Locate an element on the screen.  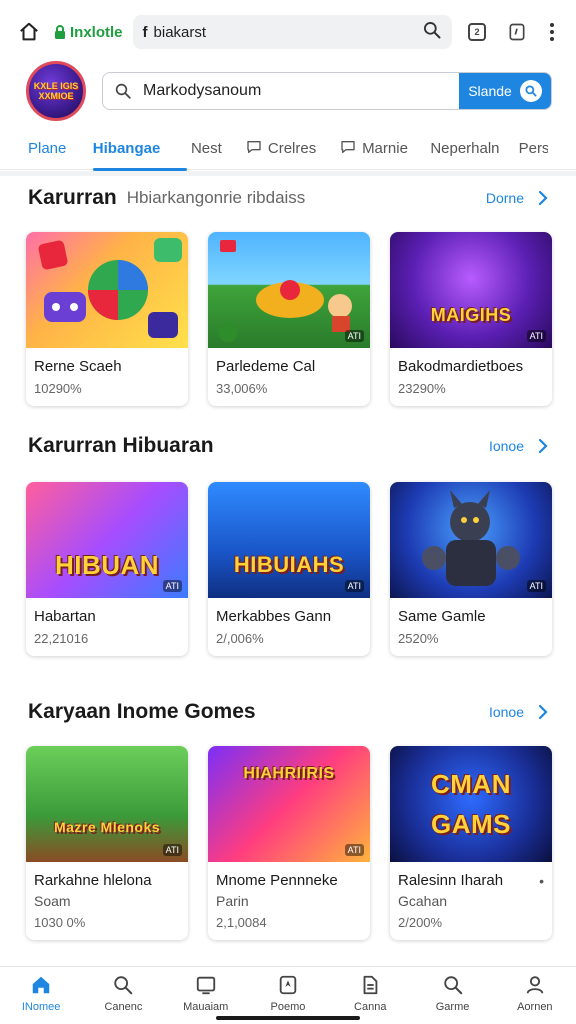
nav-item-tv: Mauaiam is located at coordinates (206, 993).